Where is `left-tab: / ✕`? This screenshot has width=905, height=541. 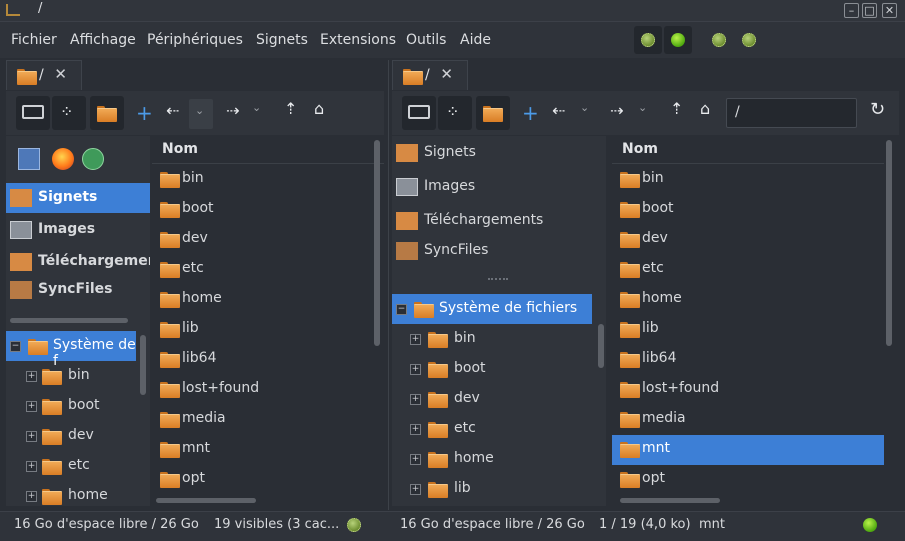
left-tab: / ✕ is located at coordinates (44, 75).